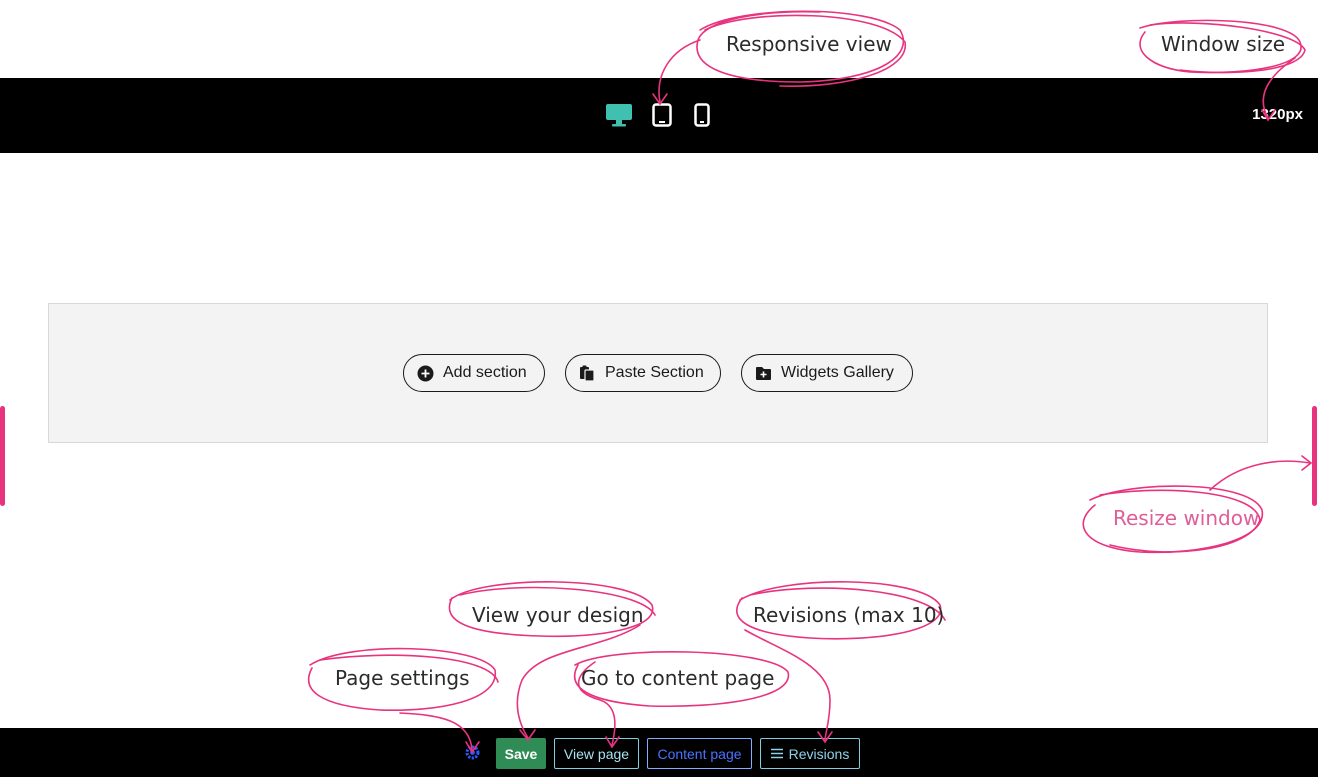 The image size is (1318, 777). I want to click on annotation-resize-window: Resize window, so click(1186, 518).